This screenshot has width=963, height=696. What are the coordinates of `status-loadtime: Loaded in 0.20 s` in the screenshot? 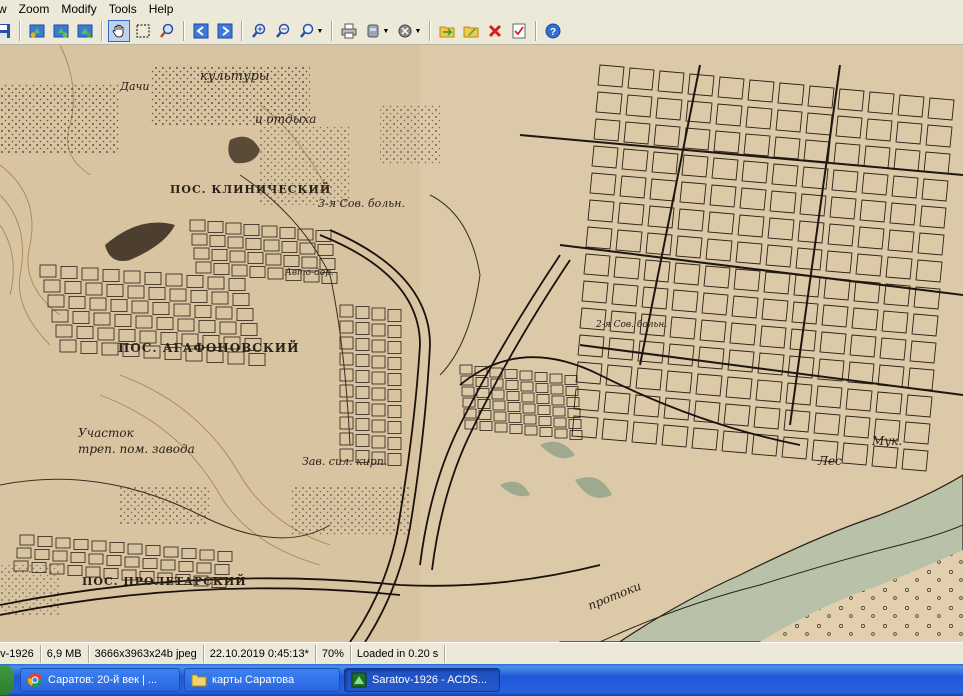 It's located at (398, 653).